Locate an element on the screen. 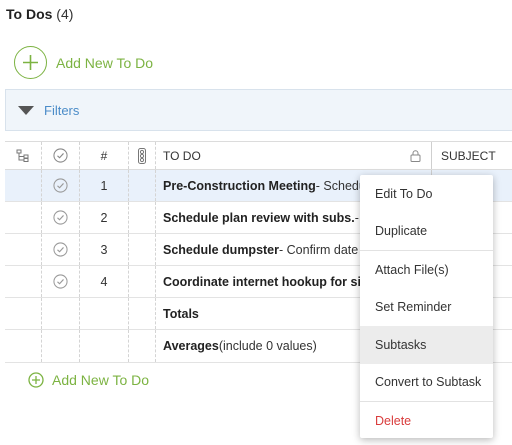  column-header-todo-label: TO DO is located at coordinates (182, 155).